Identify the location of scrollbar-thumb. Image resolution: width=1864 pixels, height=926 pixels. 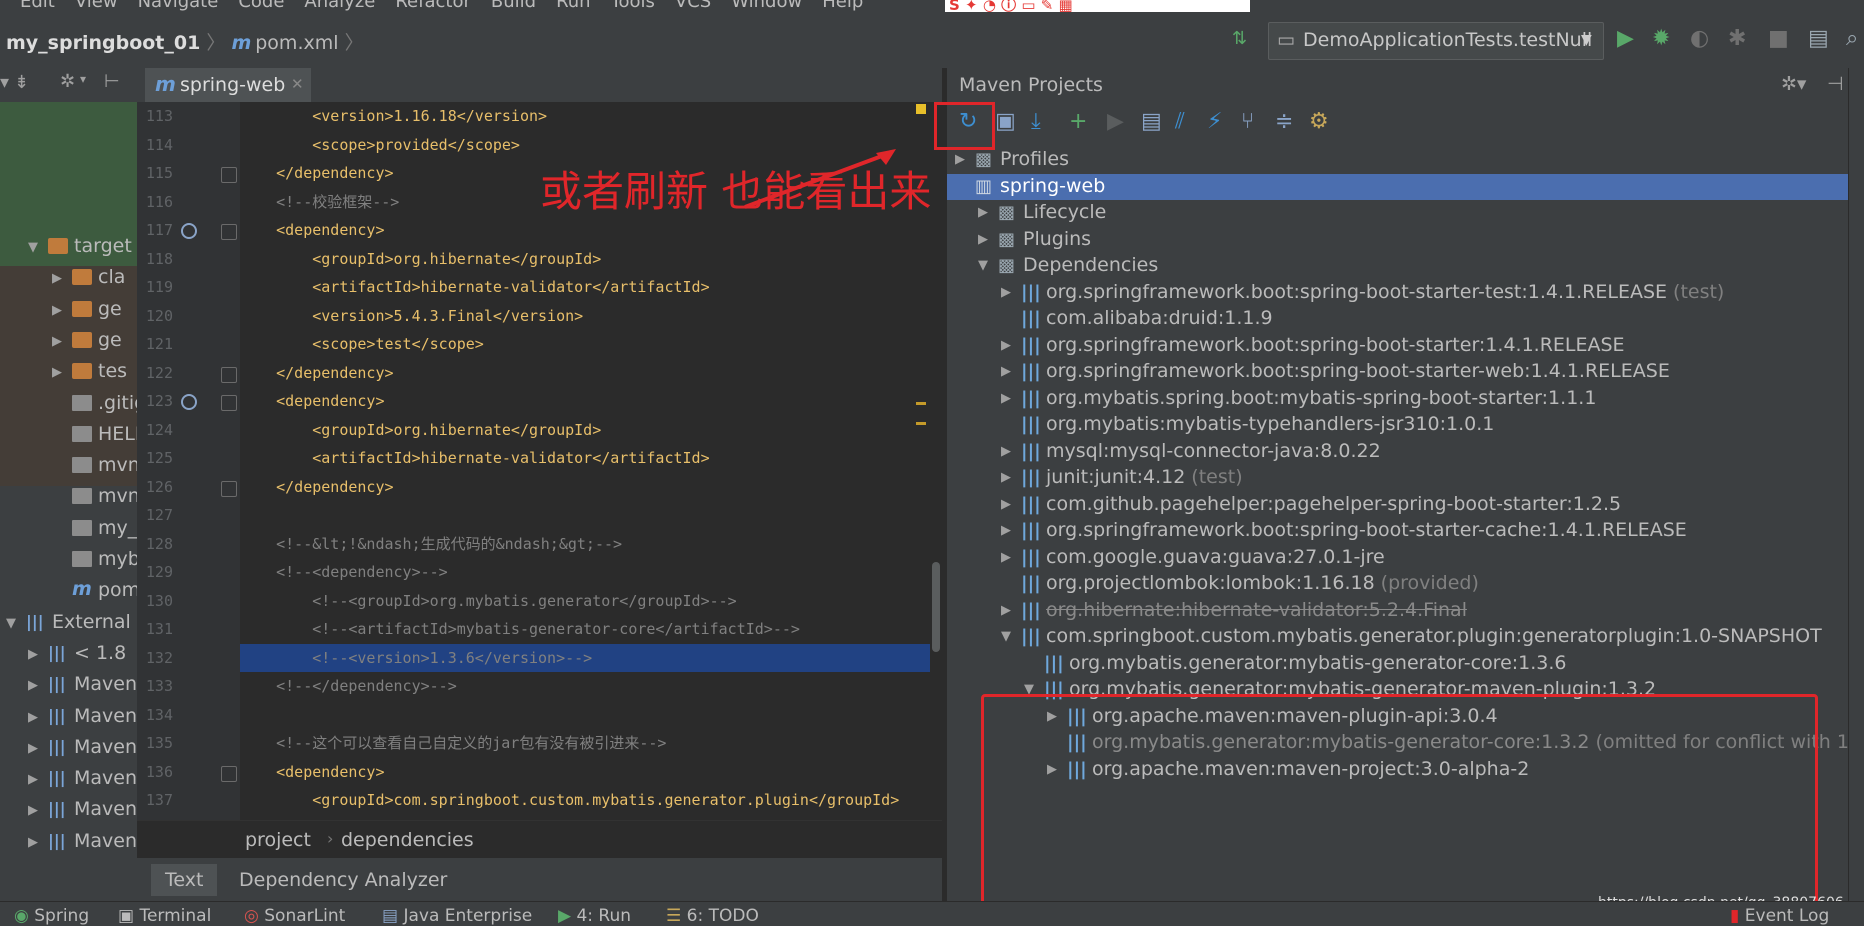
(936, 607).